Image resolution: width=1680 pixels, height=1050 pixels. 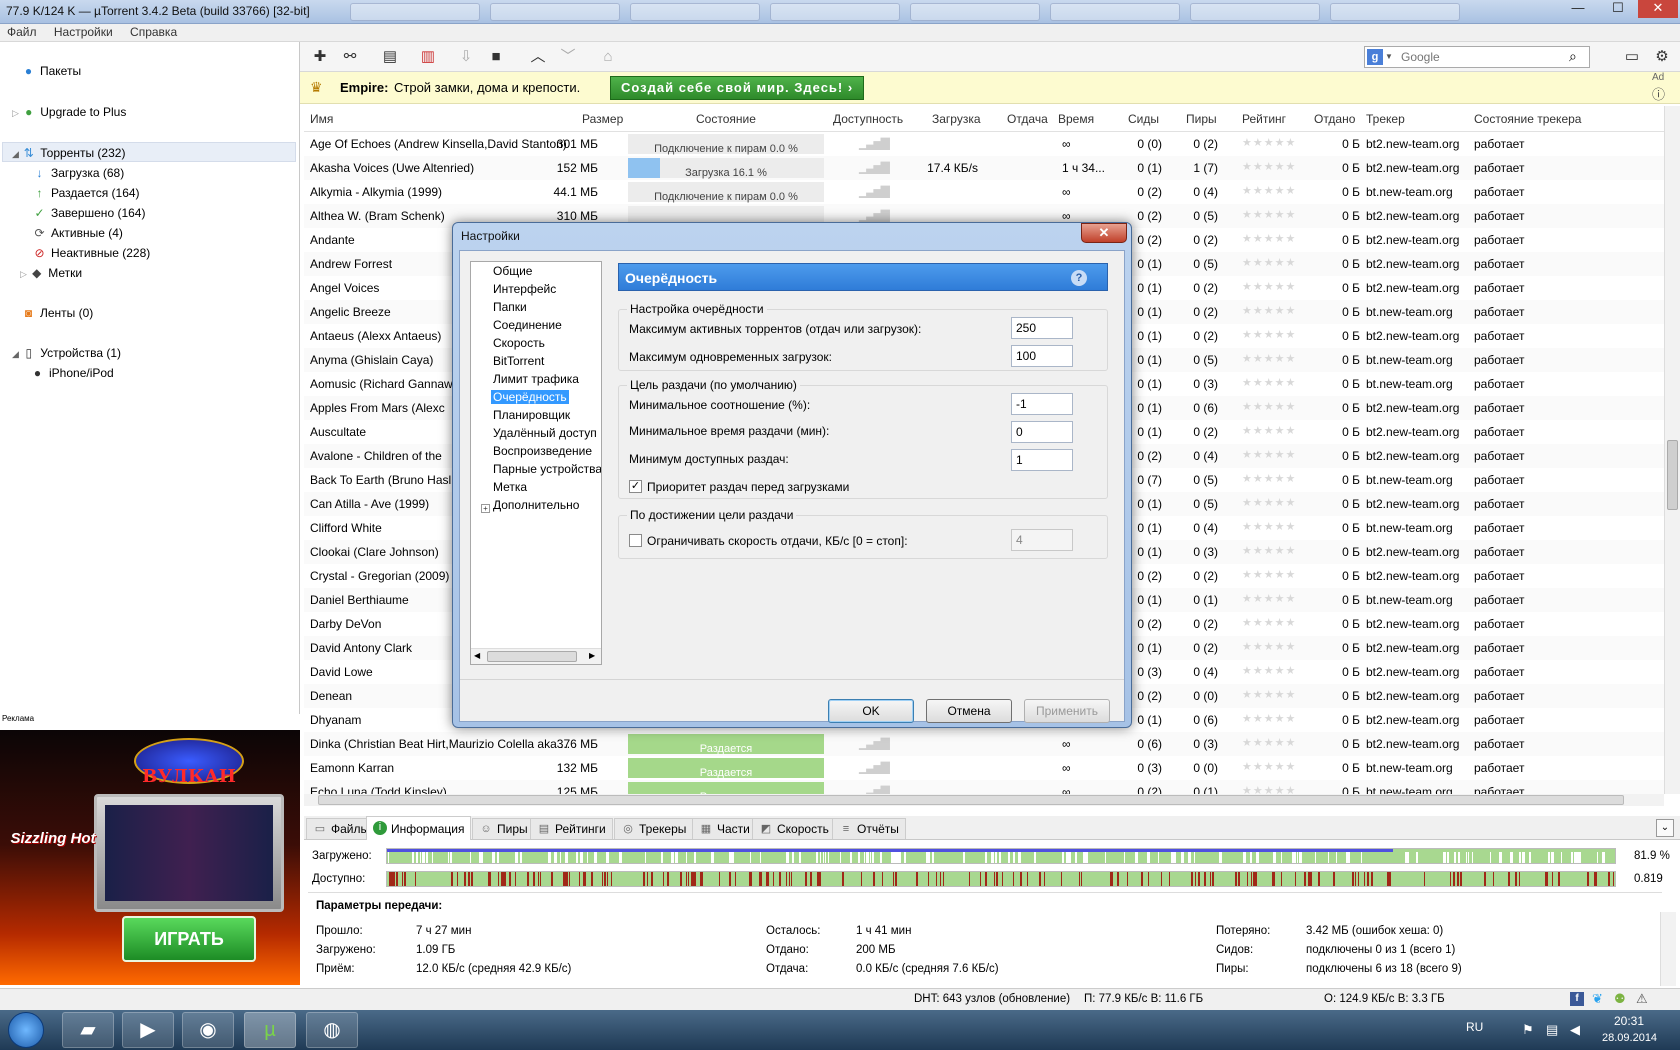 I want to click on tree-horizontal-scrollbar: ◀ ▶, so click(x=536, y=656).